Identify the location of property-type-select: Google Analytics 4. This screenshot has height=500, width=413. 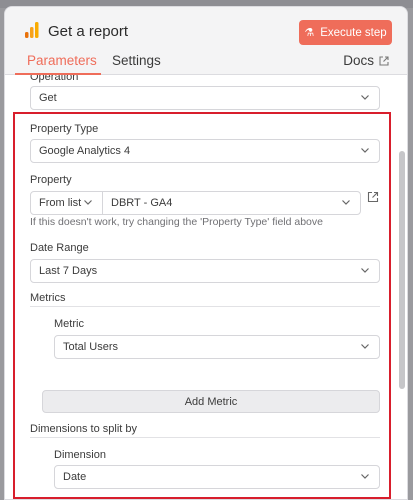
(205, 151).